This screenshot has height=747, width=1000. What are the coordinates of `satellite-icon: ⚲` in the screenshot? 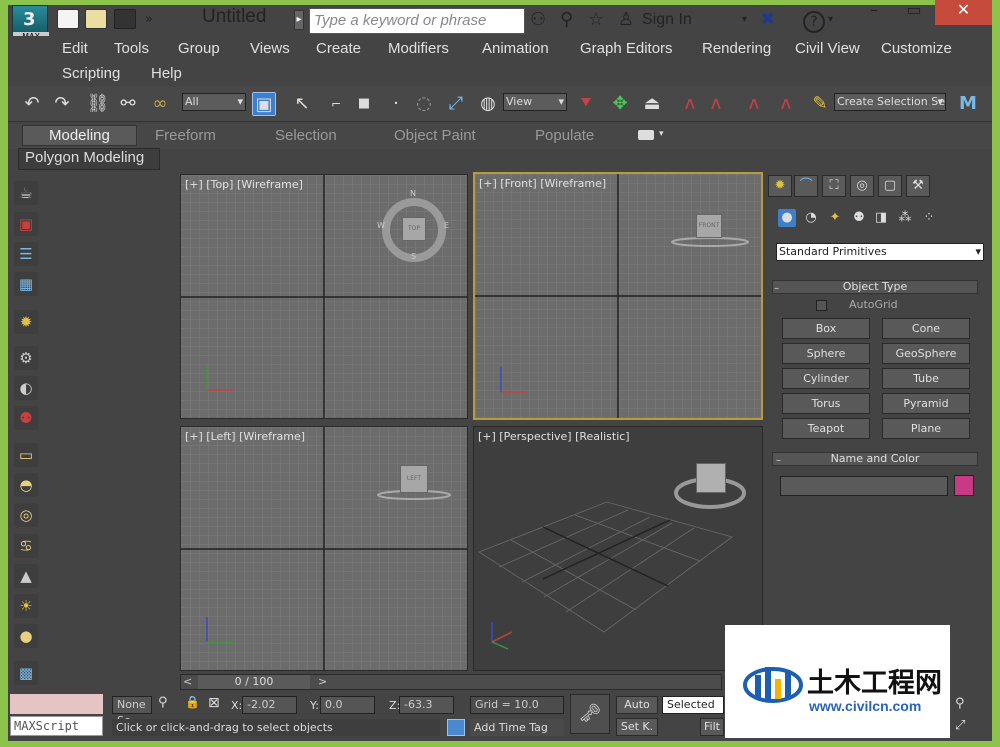 It's located at (566, 19).